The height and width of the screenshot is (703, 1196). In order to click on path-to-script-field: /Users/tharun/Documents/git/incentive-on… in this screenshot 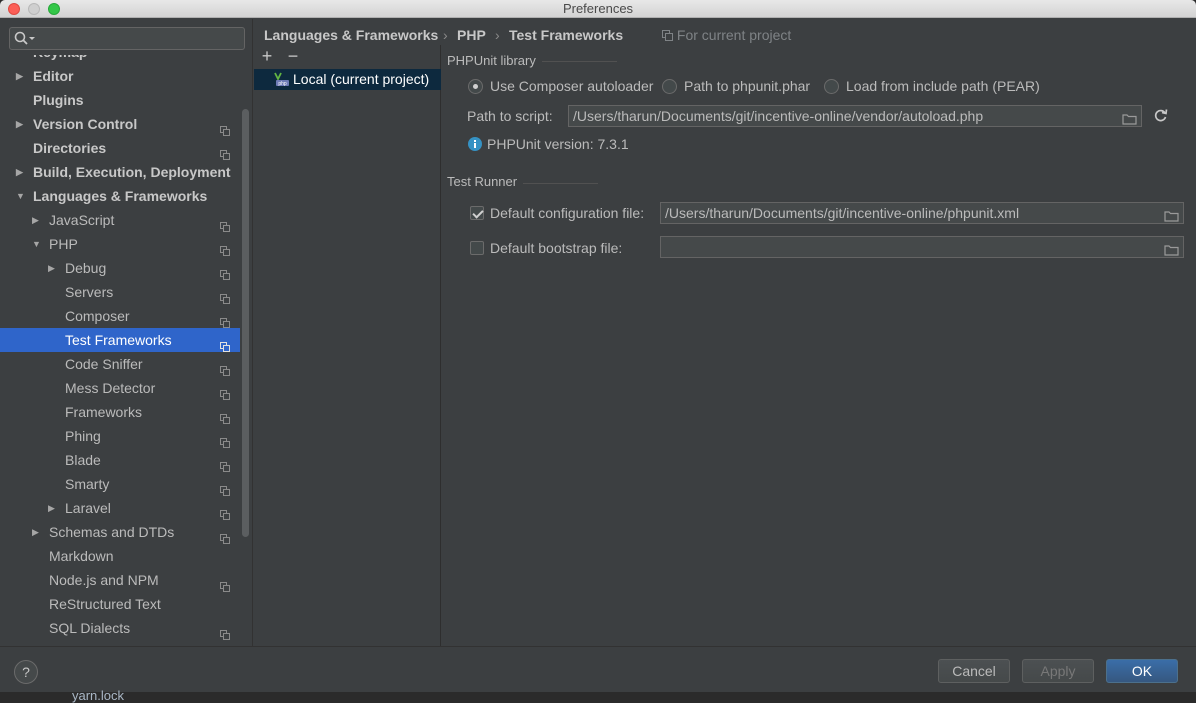, I will do `click(855, 116)`.